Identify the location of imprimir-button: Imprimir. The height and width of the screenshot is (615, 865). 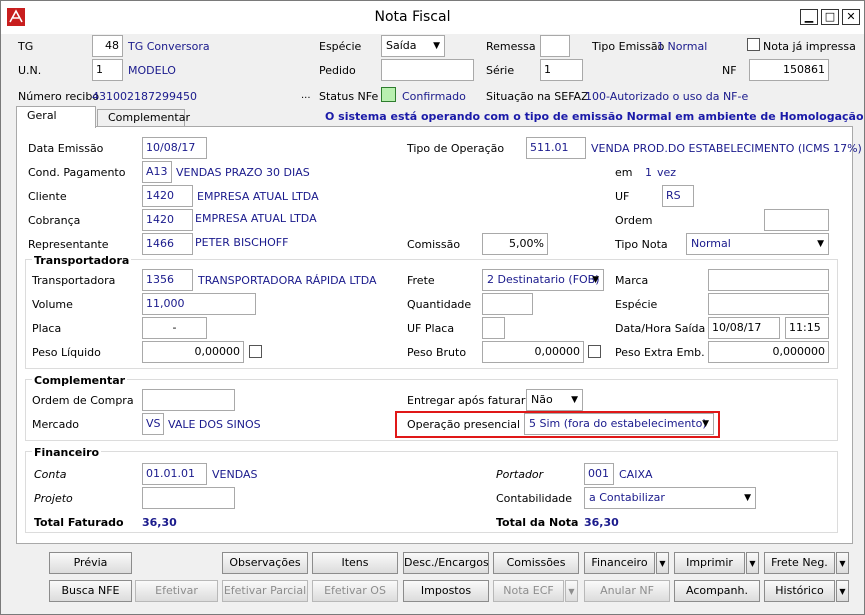
(709, 563).